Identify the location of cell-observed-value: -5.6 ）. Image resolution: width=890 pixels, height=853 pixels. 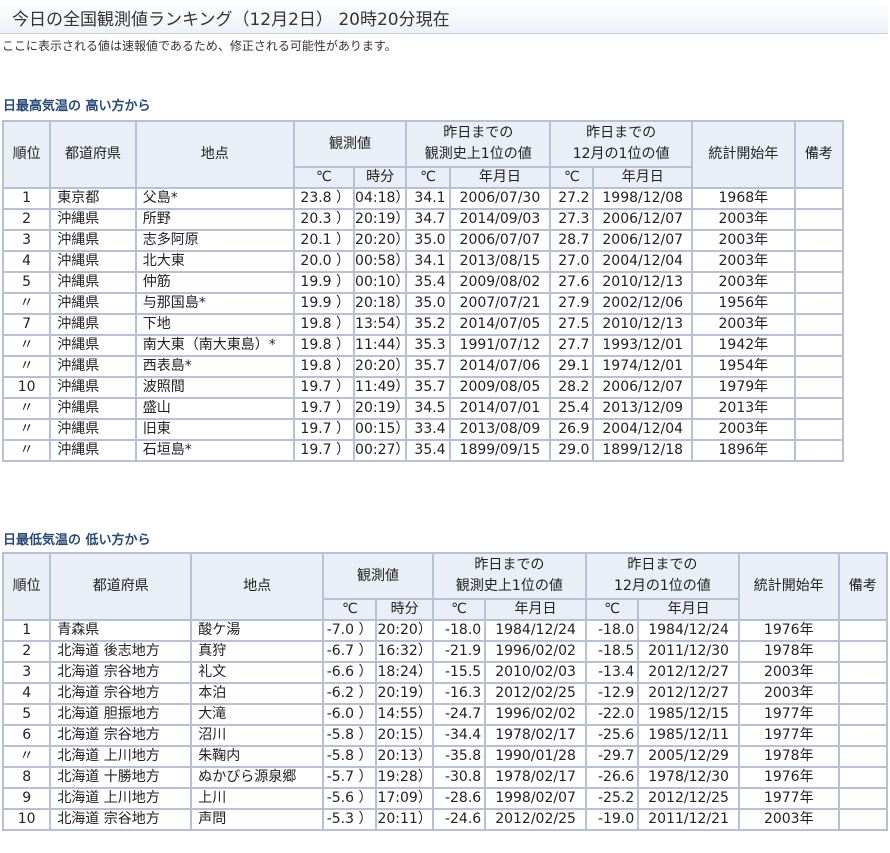
(350, 798).